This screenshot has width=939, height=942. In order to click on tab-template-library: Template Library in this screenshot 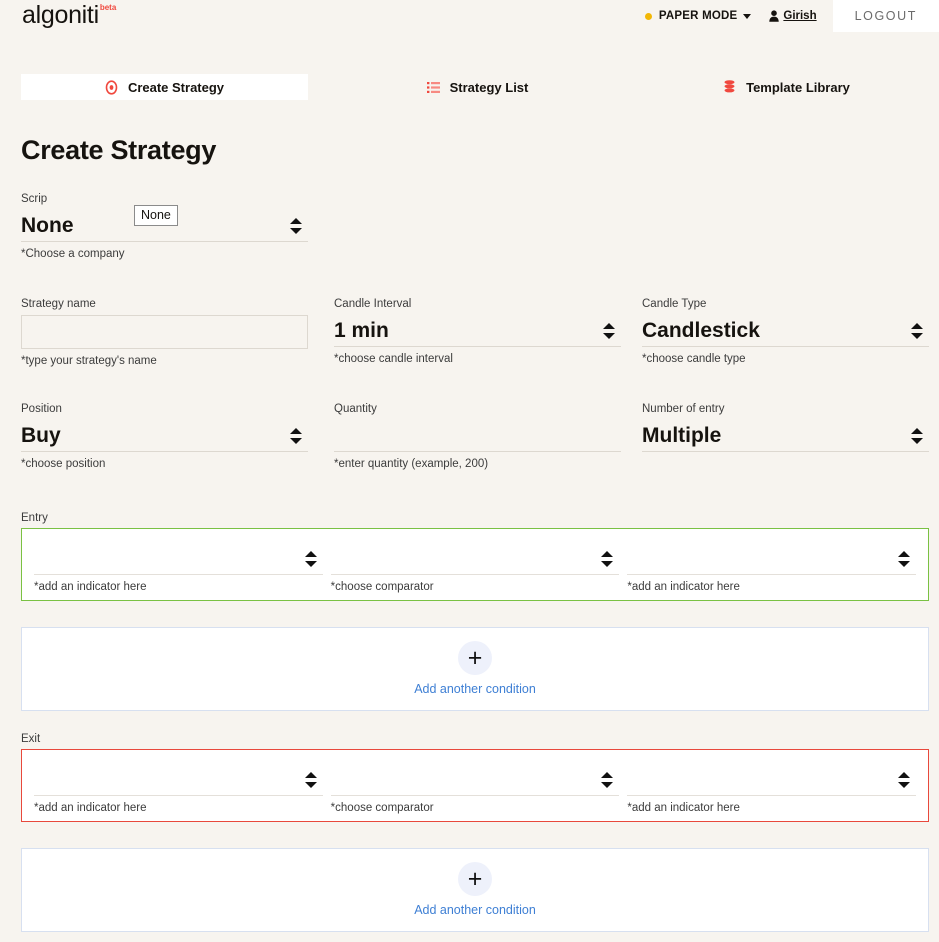, I will do `click(786, 87)`.